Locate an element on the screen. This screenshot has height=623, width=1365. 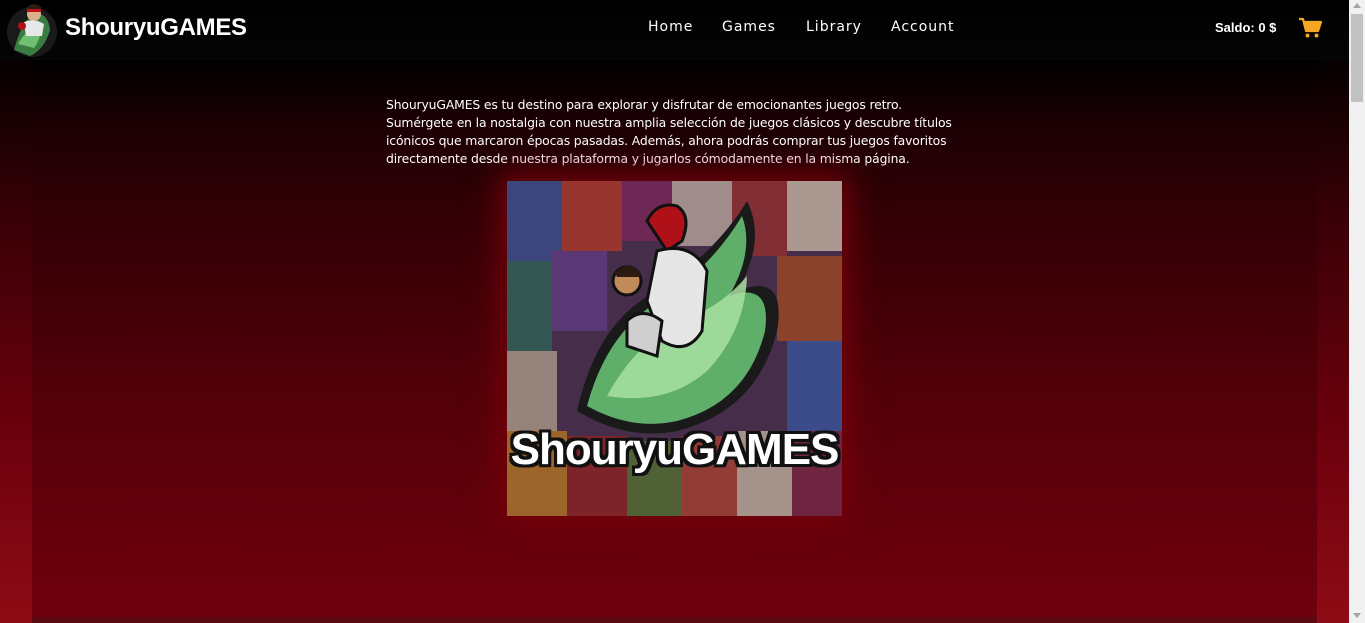
hero-logo-text: ShouryuGAMES is located at coordinates (675, 449).